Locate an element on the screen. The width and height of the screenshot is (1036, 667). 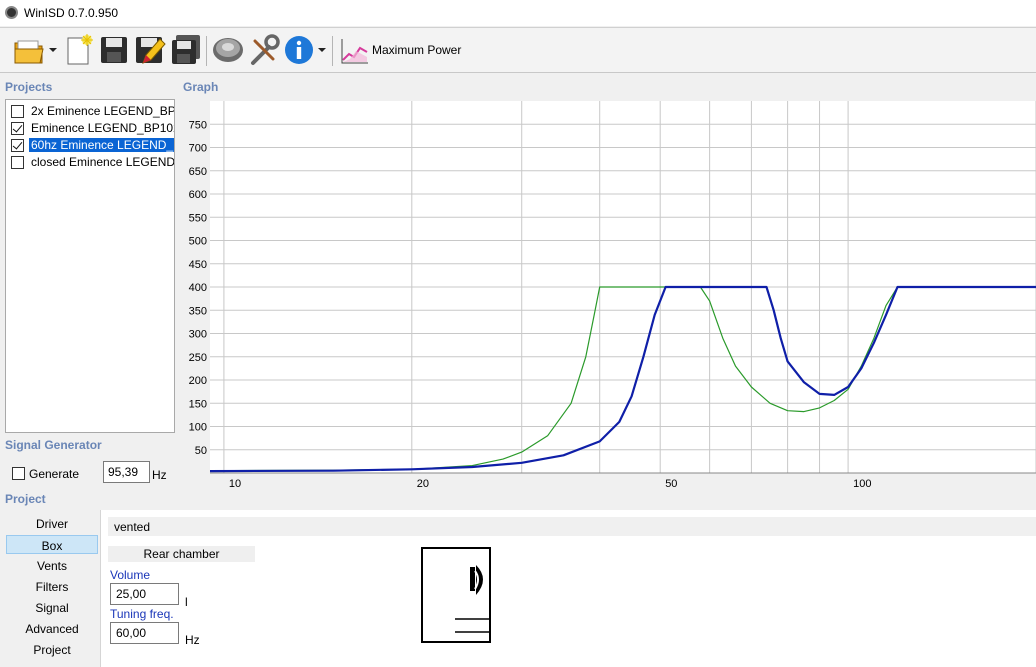
tools-icon is located at coordinates (264, 50).